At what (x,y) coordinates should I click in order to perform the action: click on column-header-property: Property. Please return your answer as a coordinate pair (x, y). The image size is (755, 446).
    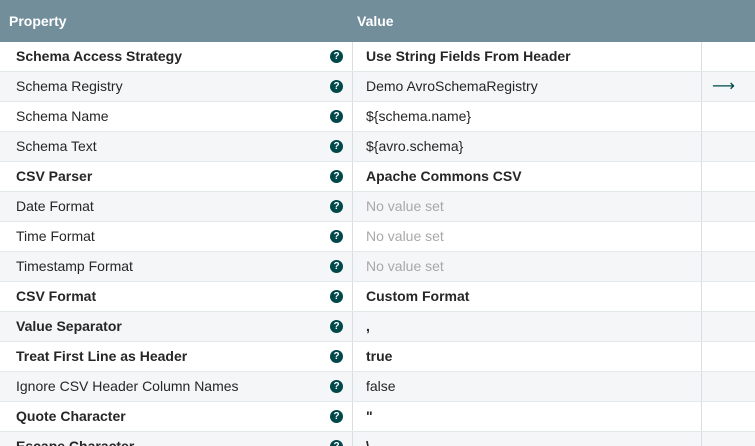
    Looking at the image, I should click on (38, 21).